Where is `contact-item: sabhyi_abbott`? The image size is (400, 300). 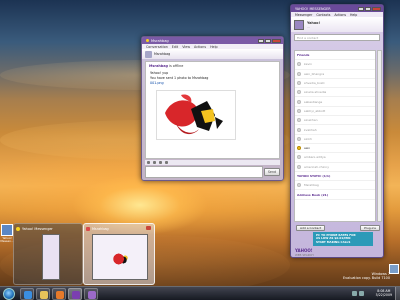
contact-item: sabhyi_abbott is located at coordinates (335, 112).